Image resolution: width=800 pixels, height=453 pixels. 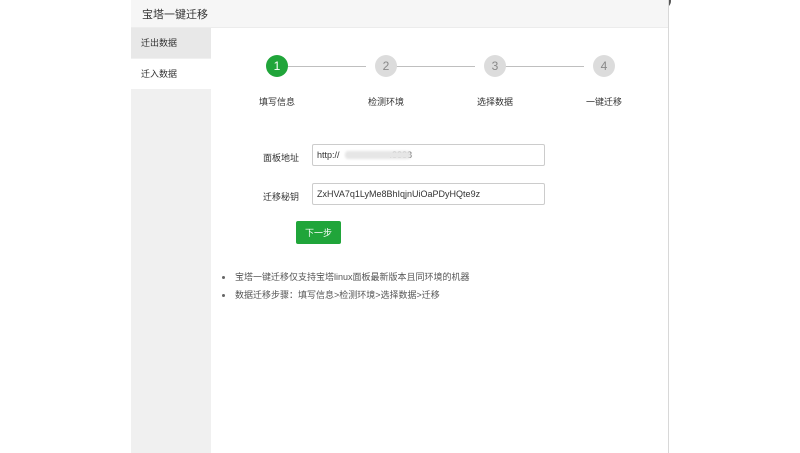 I want to click on step-2-label: 检测环境, so click(x=385, y=102).